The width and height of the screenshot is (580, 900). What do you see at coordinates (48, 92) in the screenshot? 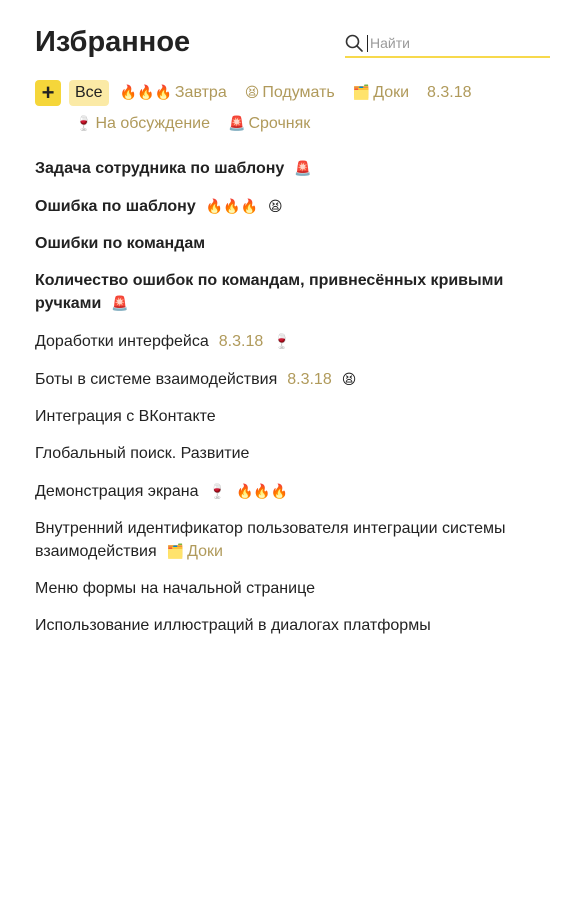
I see `add-button: +` at bounding box center [48, 92].